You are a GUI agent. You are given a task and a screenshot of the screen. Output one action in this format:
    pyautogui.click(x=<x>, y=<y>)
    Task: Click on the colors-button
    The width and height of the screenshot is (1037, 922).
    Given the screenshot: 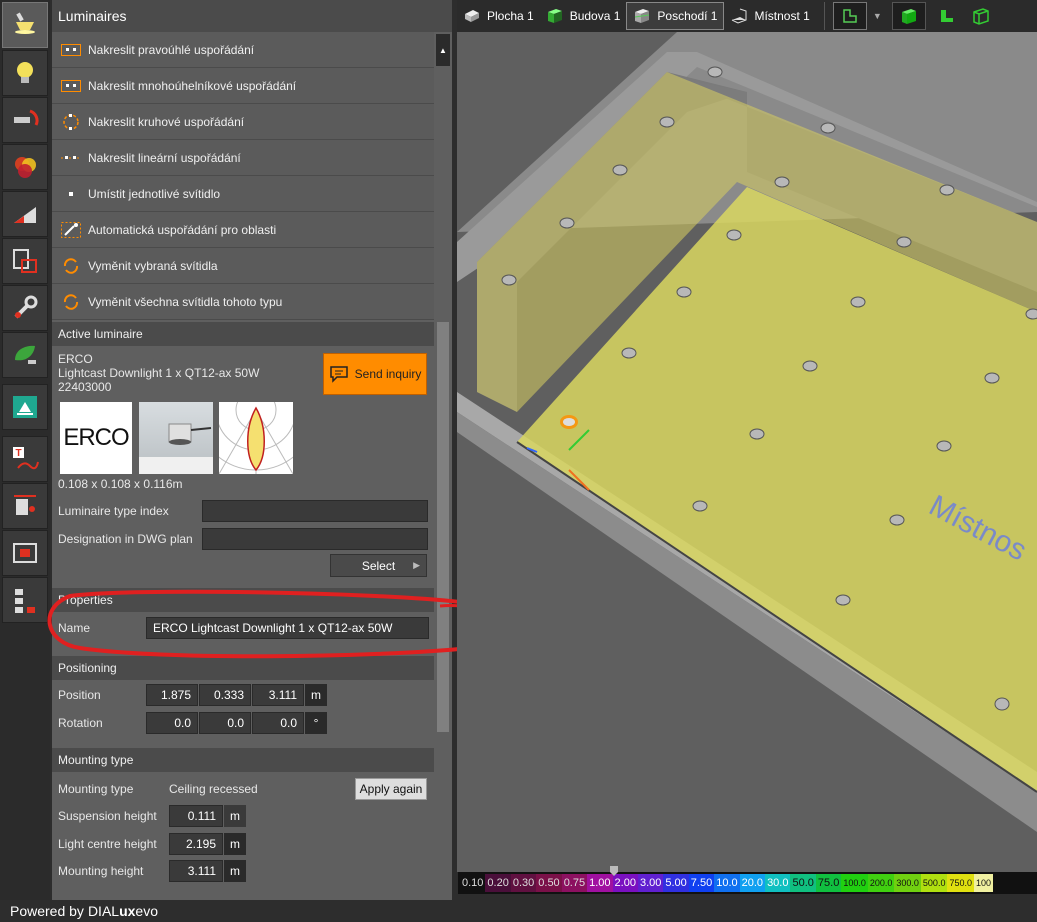 What is the action you would take?
    pyautogui.click(x=25, y=167)
    